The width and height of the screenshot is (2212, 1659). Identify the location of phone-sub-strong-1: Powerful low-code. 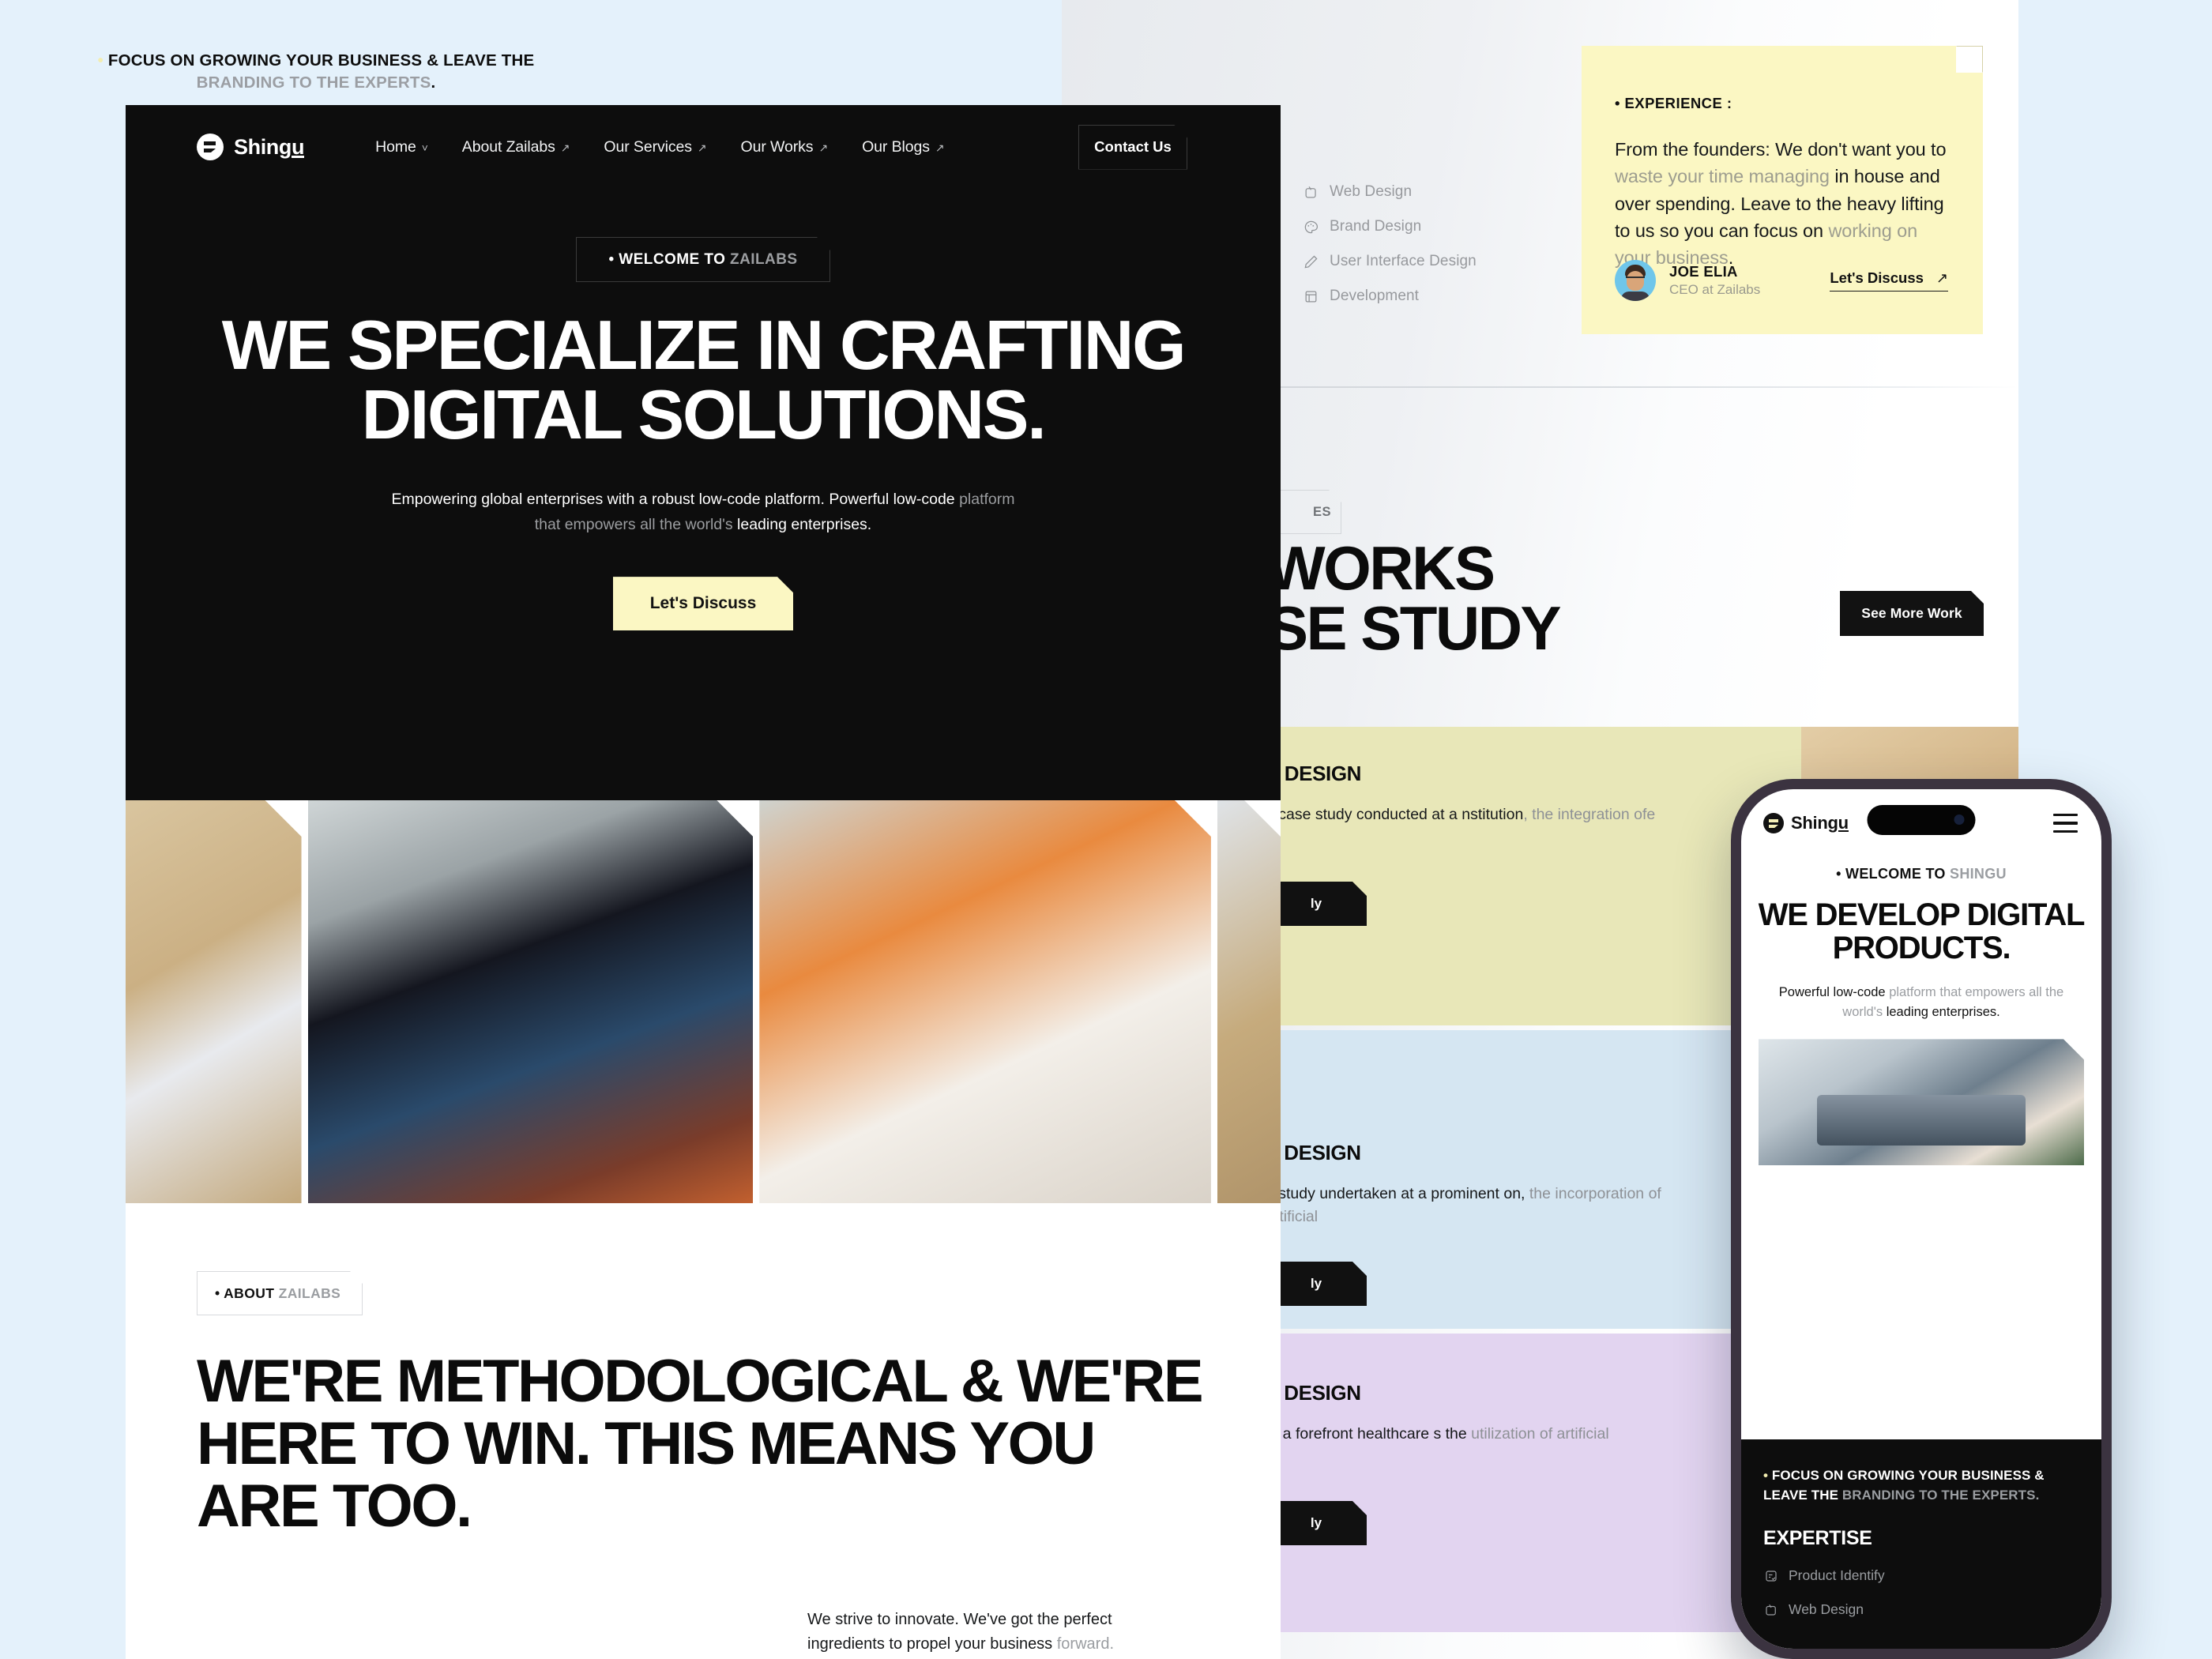
(1834, 992).